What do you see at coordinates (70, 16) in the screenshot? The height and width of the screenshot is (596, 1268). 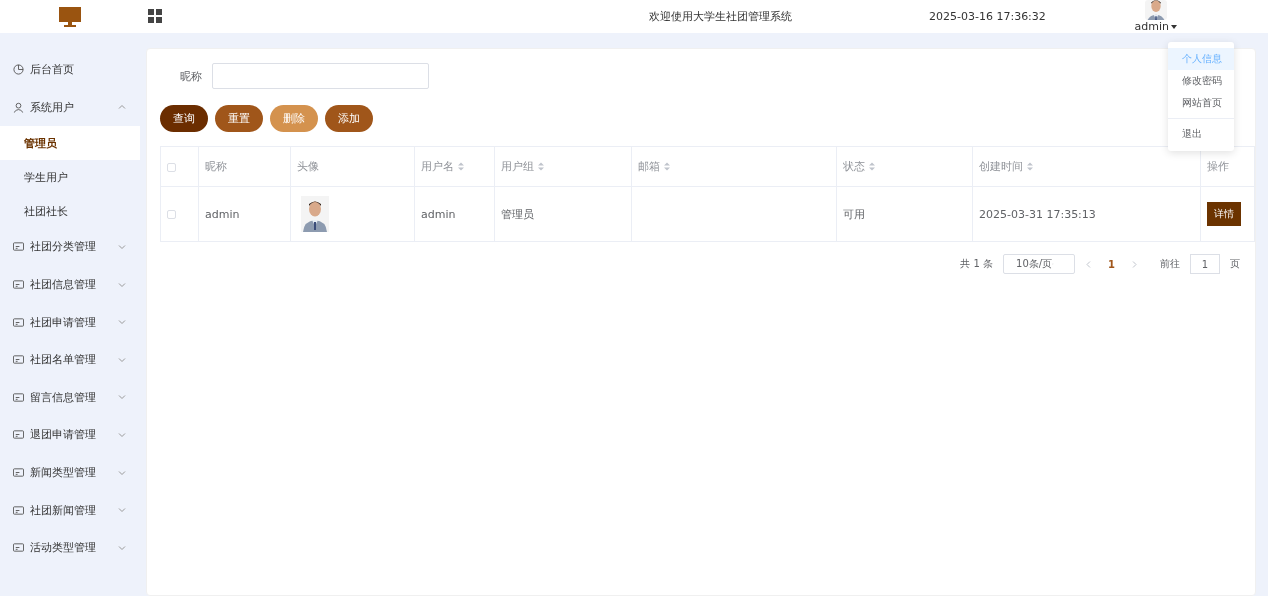 I see `monitor-logo-icon` at bounding box center [70, 16].